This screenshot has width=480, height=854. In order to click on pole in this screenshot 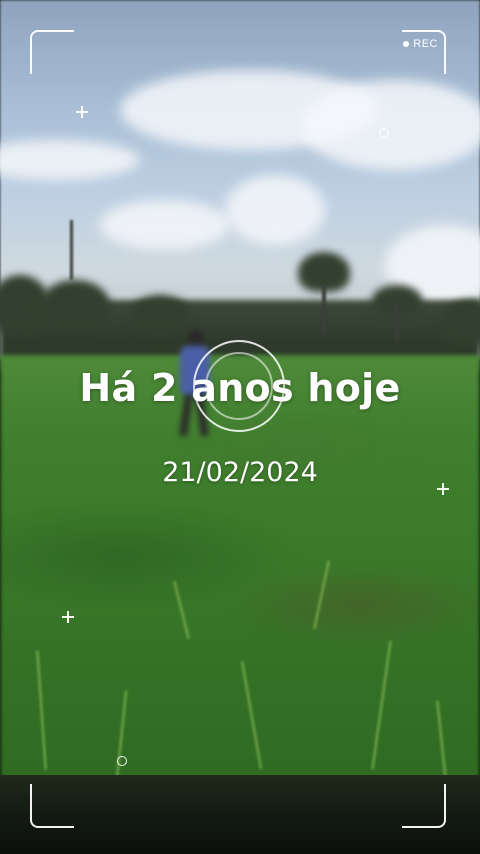, I will do `click(71, 250)`.